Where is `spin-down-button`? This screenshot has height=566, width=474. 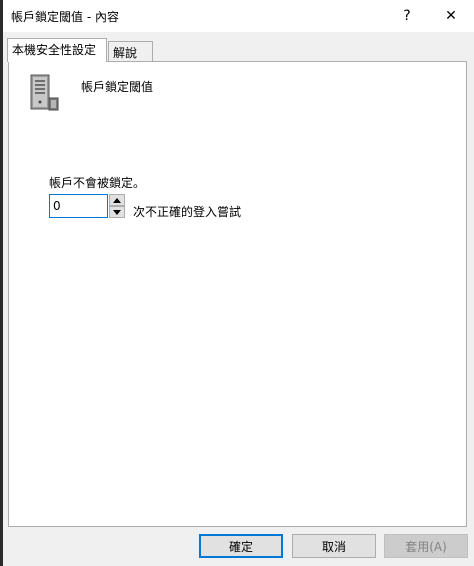
spin-down-button is located at coordinates (117, 212).